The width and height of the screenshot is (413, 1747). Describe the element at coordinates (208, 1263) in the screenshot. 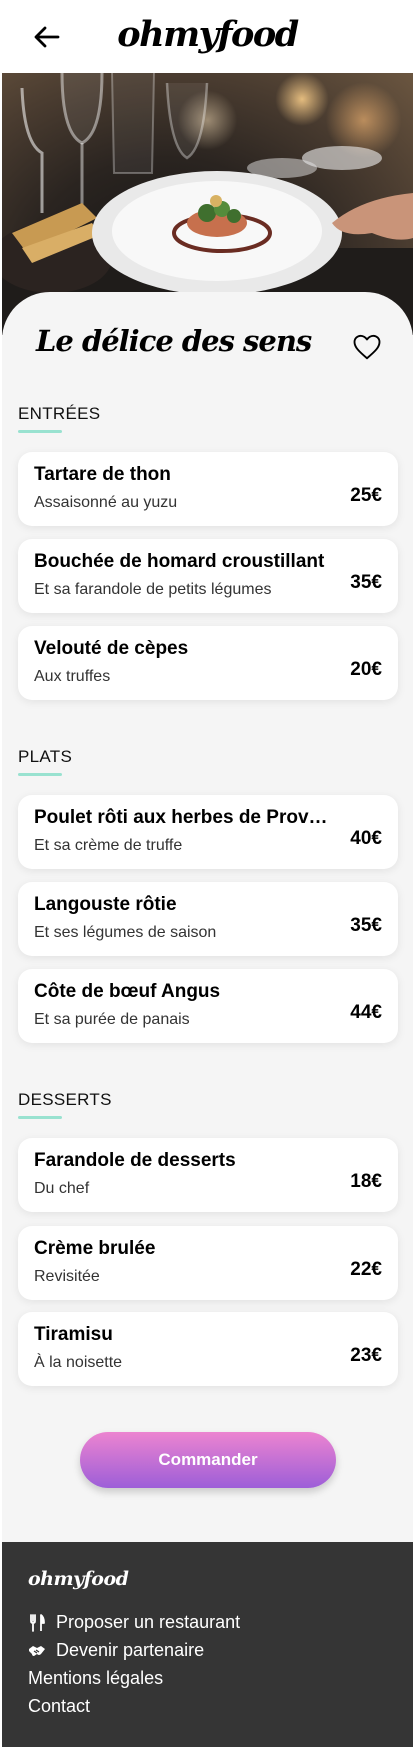

I see `dish-card: Crème brulée Revisitée 22€` at that location.